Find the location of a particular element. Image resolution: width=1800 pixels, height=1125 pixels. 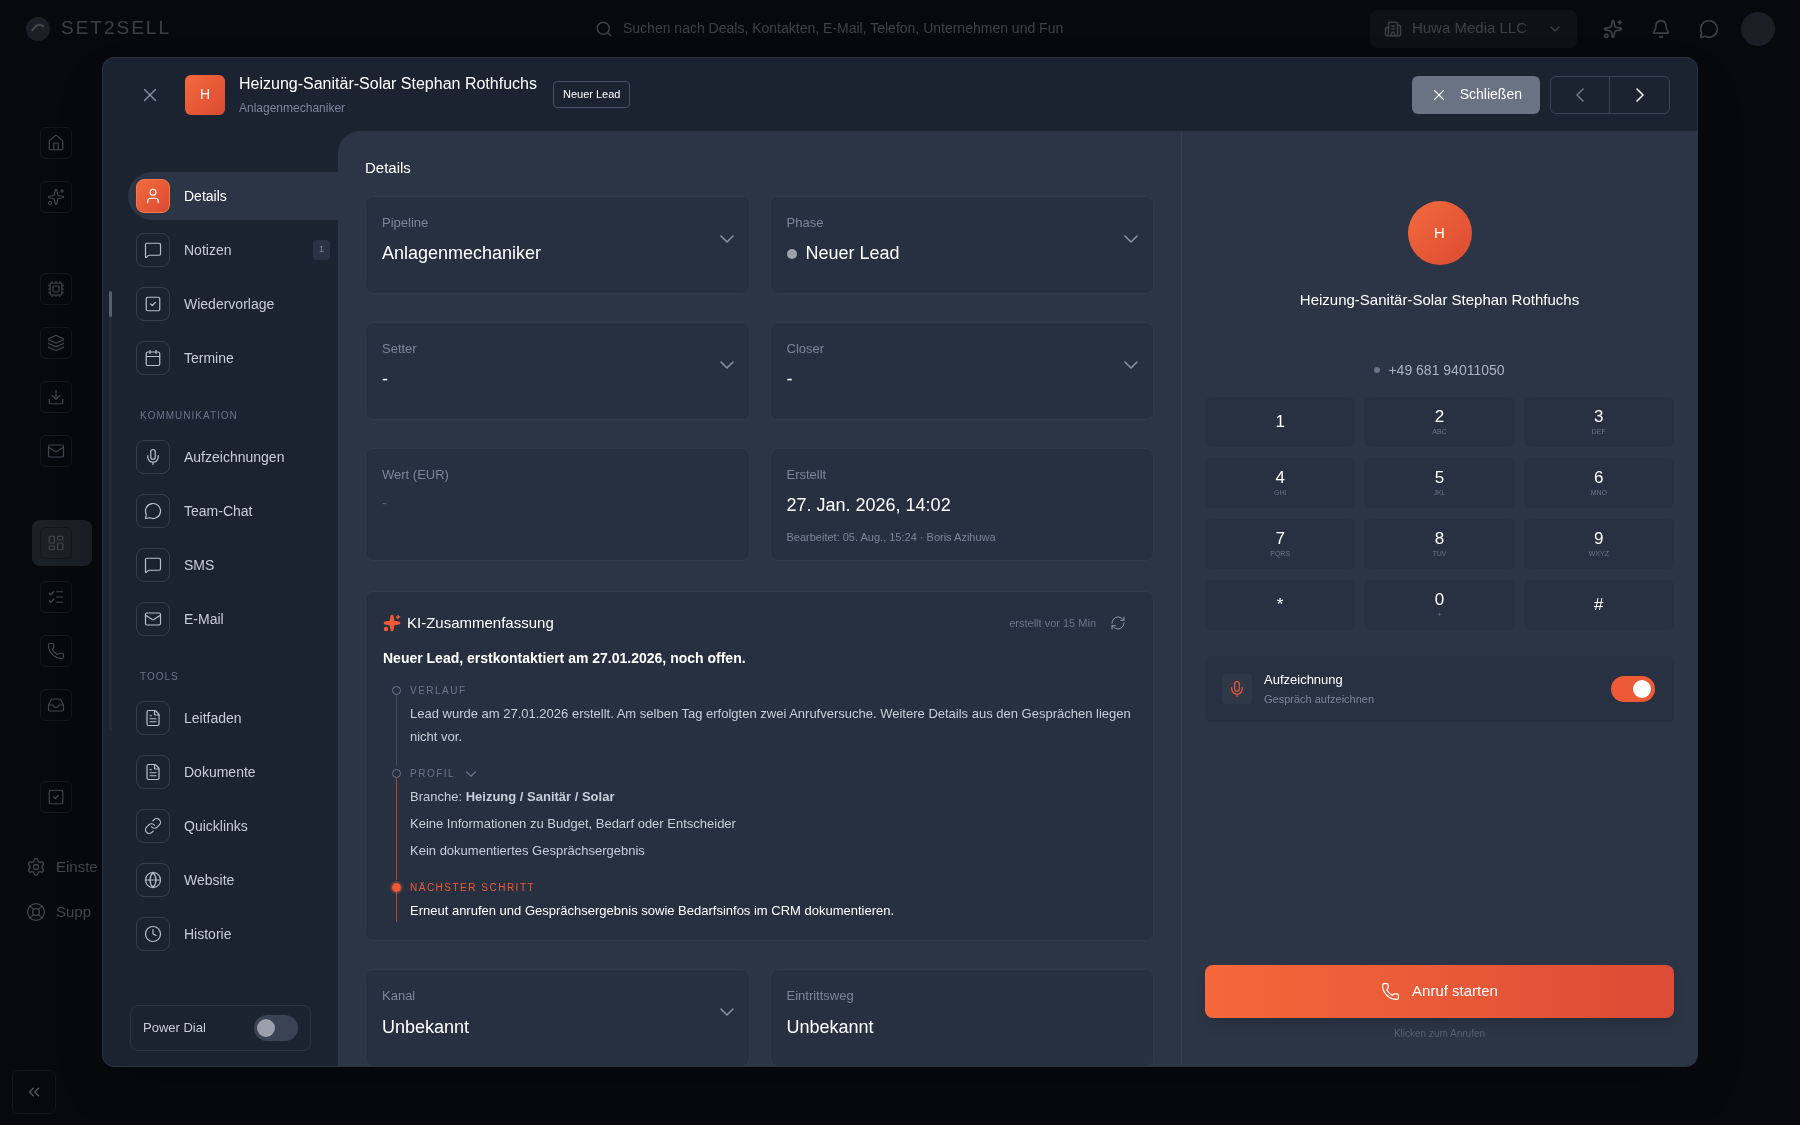

field-label: Erstellt is located at coordinates (807, 474).